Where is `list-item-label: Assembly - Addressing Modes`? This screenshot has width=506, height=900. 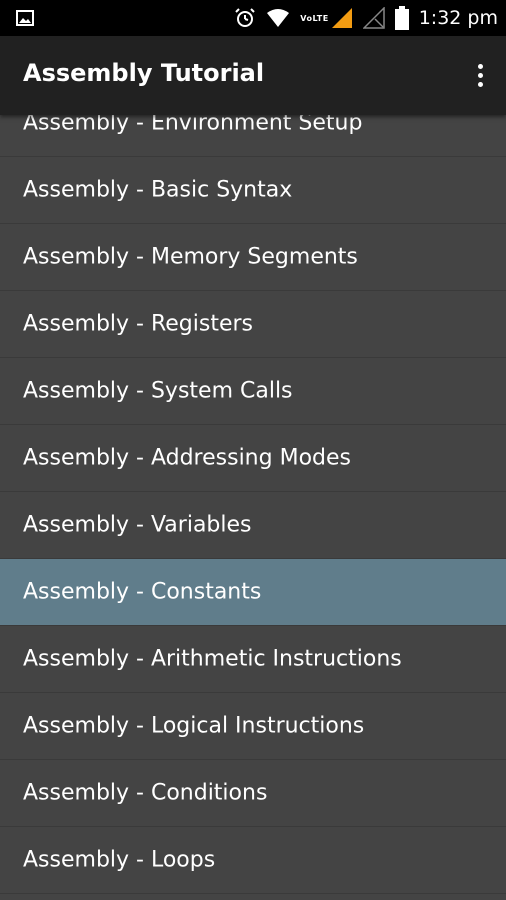
list-item-label: Assembly - Addressing Modes is located at coordinates (187, 458).